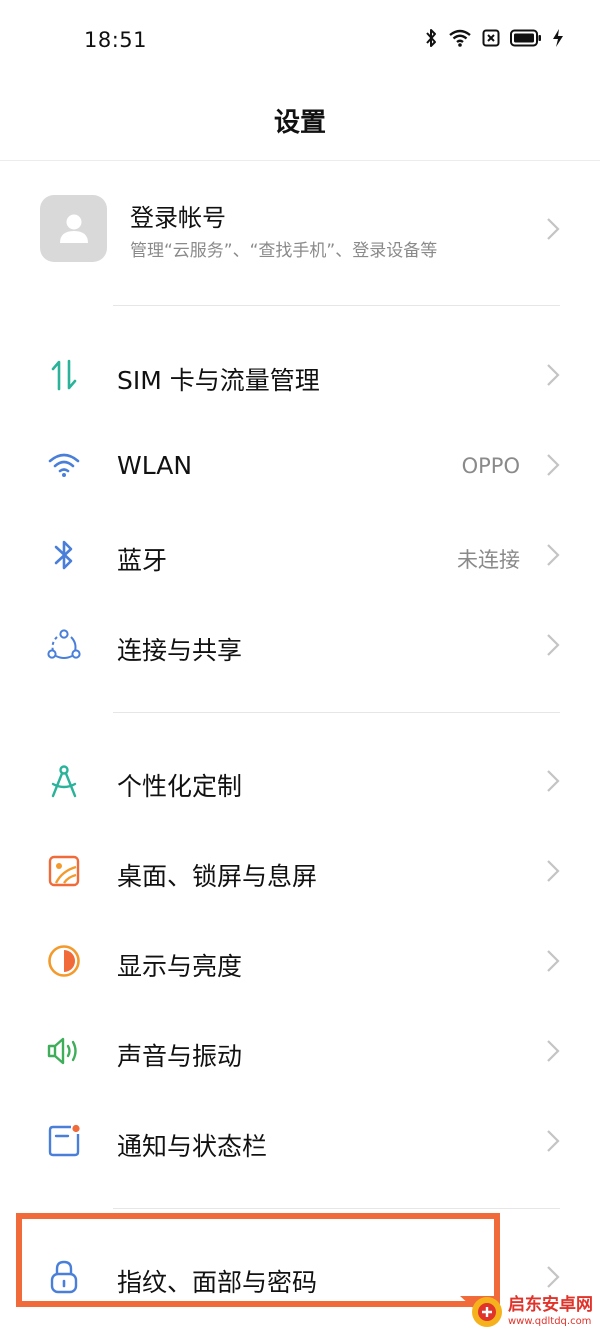  I want to click on settings-item-label: 个性化定制, so click(180, 786).